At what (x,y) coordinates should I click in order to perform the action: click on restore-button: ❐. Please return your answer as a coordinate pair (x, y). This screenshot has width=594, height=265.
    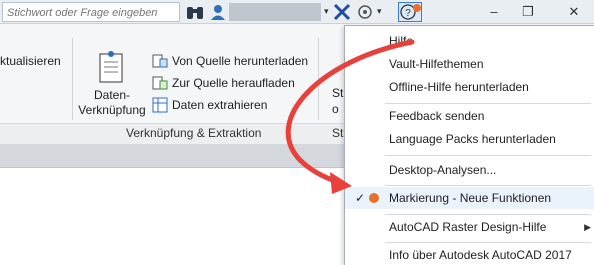
    Looking at the image, I should click on (528, 12).